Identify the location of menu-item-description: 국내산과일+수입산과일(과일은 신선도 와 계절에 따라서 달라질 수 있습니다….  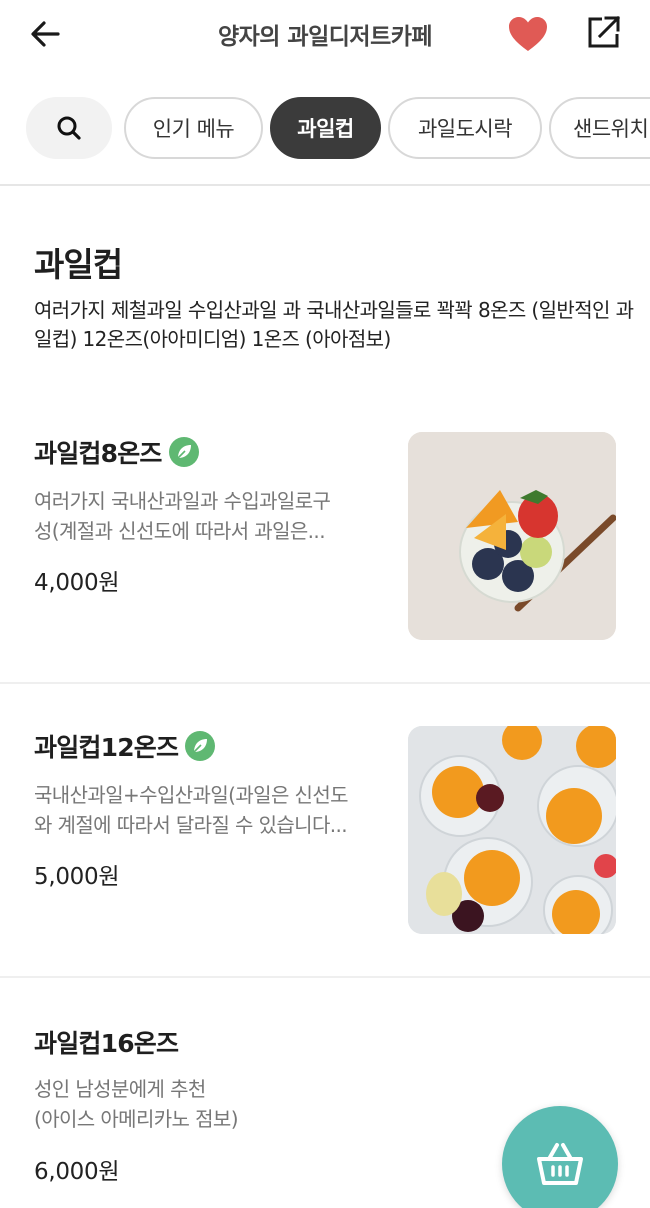
(214, 810).